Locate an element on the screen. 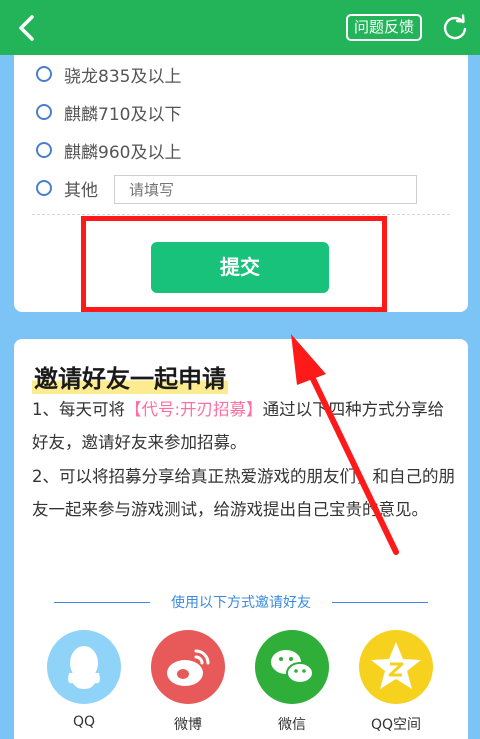 The width and height of the screenshot is (480, 739). qq-icon is located at coordinates (84, 667).